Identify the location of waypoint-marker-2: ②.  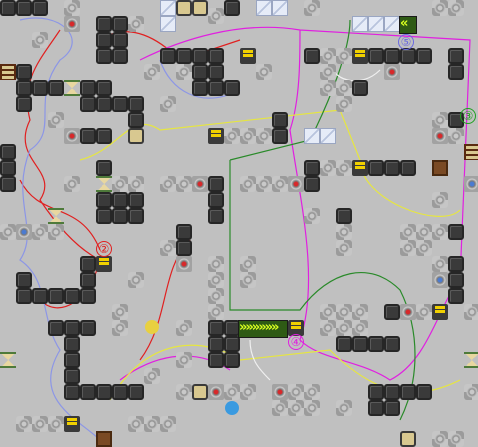
(104, 249).